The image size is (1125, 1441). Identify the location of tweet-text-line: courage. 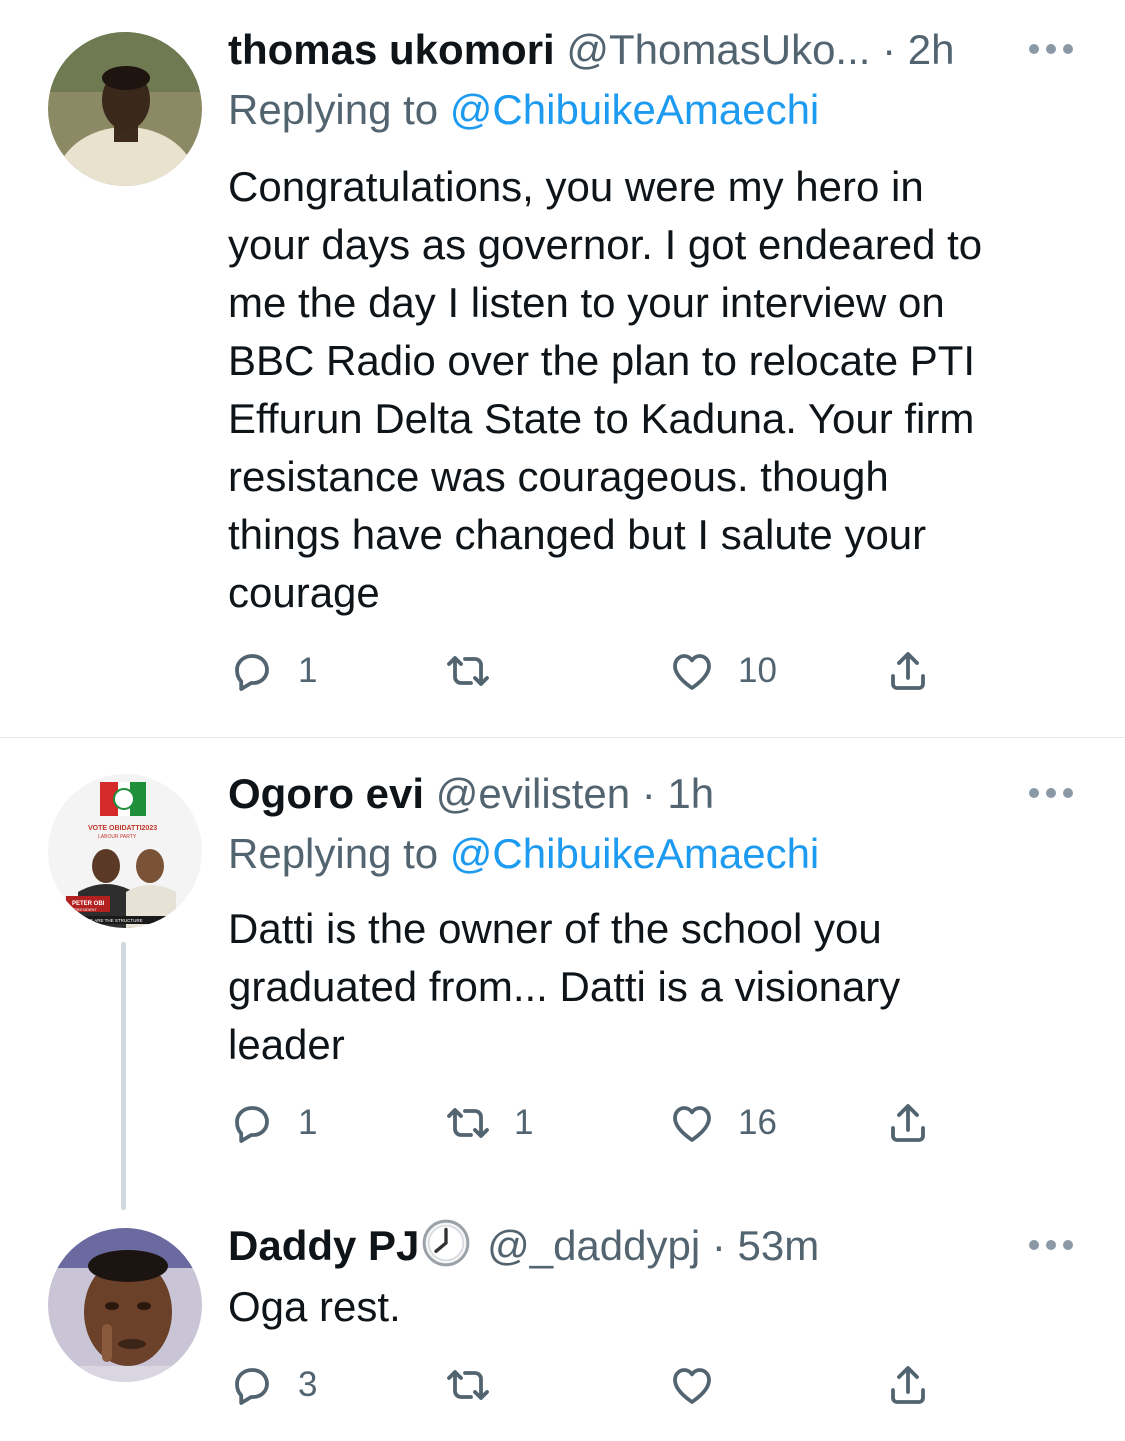
(304, 592).